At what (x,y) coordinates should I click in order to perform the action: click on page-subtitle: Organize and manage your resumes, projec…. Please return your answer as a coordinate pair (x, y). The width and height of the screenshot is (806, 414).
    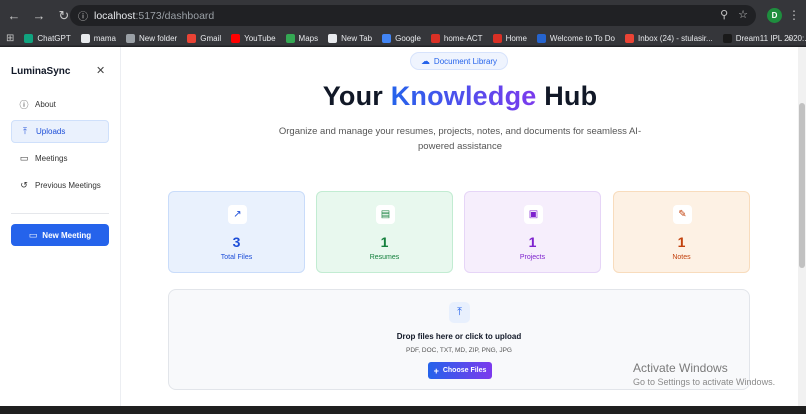
    Looking at the image, I should click on (460, 139).